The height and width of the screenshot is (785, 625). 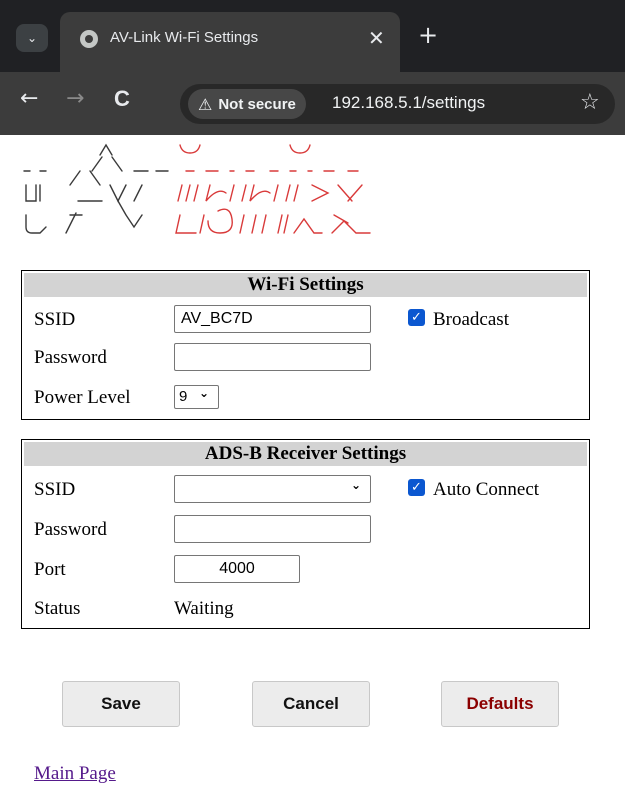 What do you see at coordinates (471, 319) in the screenshot?
I see `broadcast-label: Broadcast` at bounding box center [471, 319].